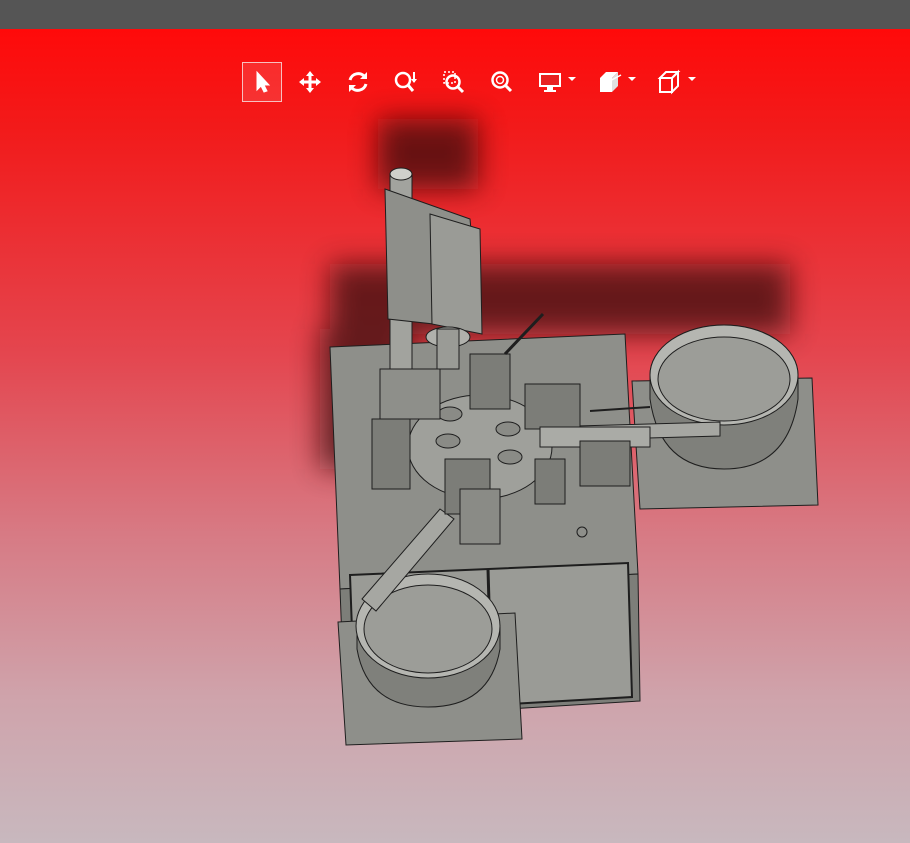  I want to click on zoom-window-tool-button, so click(454, 82).